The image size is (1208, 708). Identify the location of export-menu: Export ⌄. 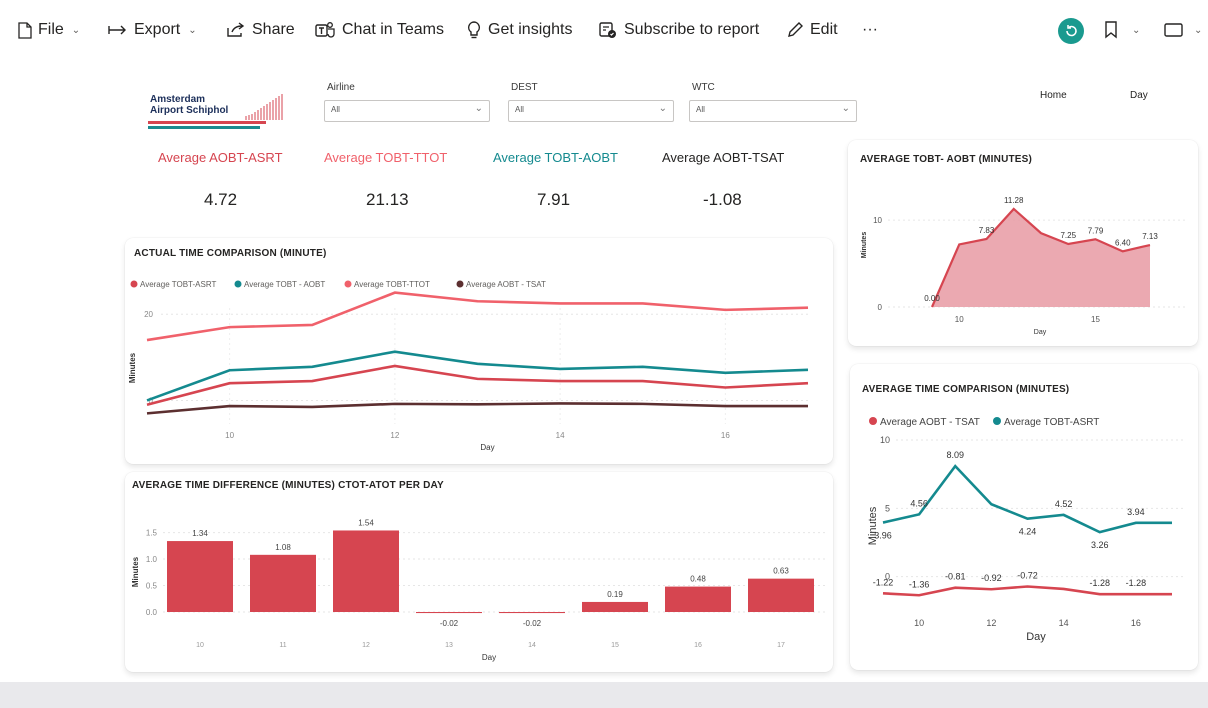
(152, 30).